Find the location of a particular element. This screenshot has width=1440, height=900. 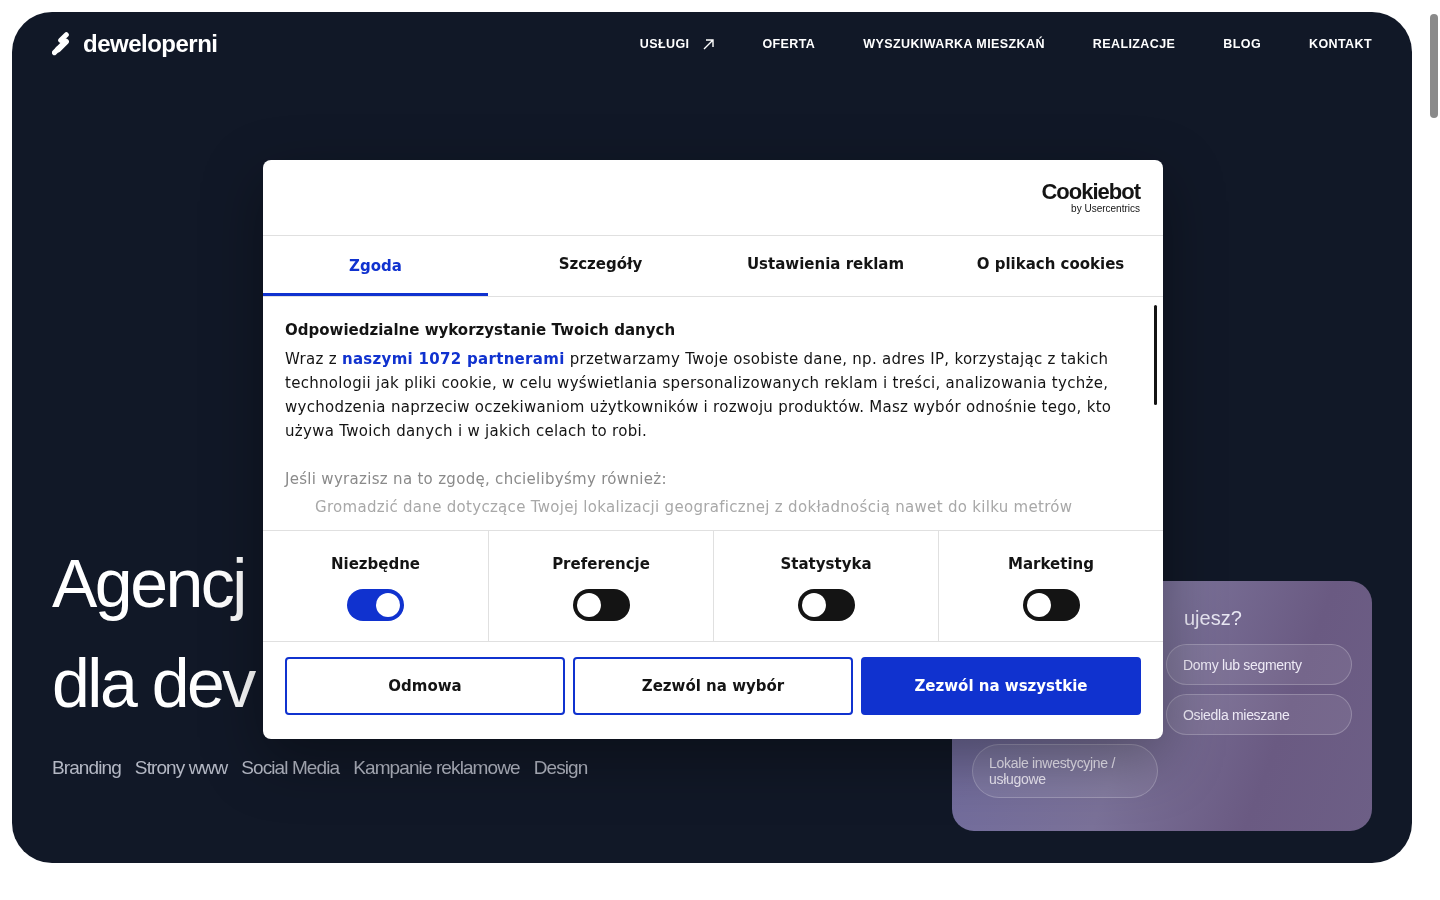

toggle-label: Marketing is located at coordinates (1051, 564).